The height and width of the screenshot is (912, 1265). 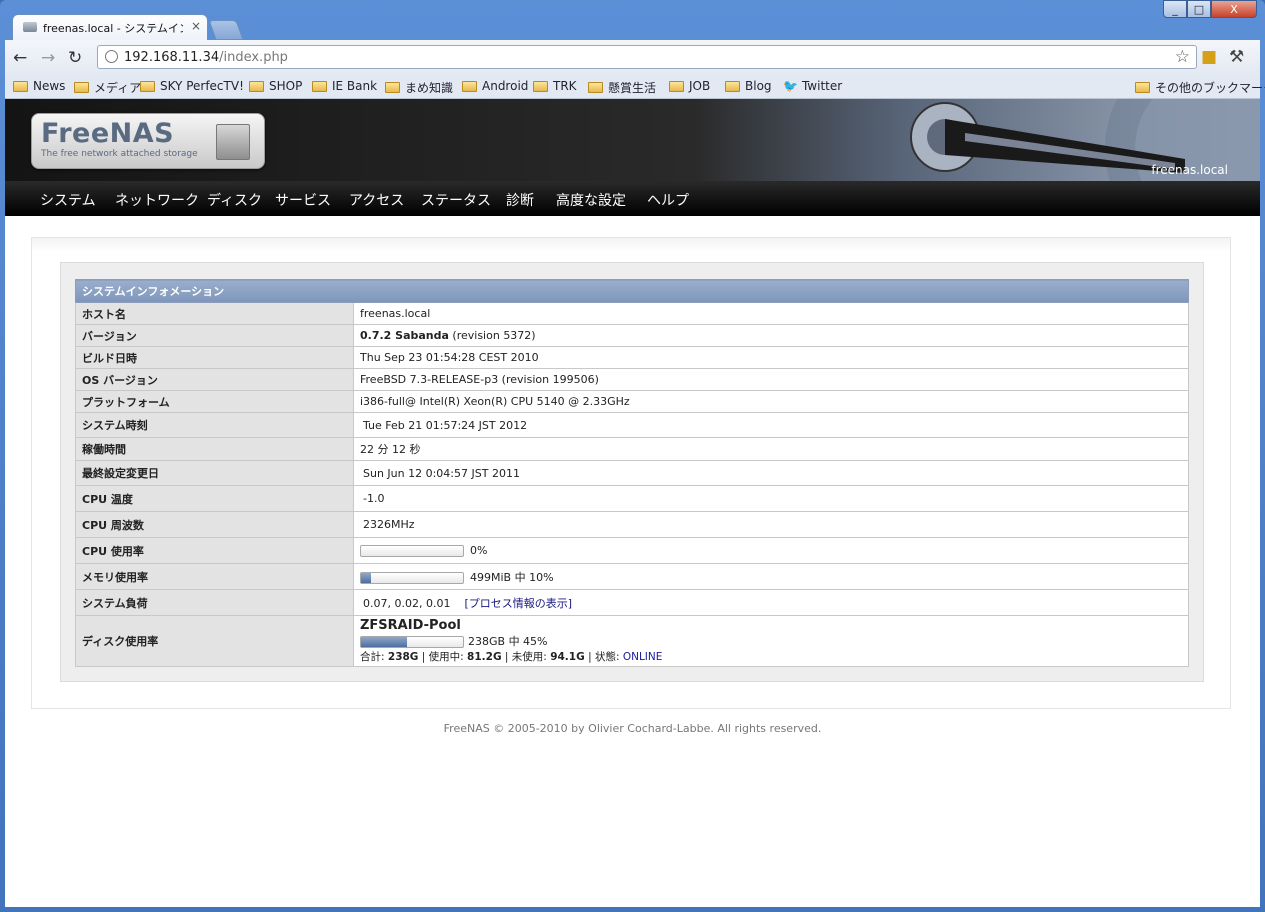 What do you see at coordinates (632, 291) in the screenshot?
I see `table-caption: システムインフォメーション` at bounding box center [632, 291].